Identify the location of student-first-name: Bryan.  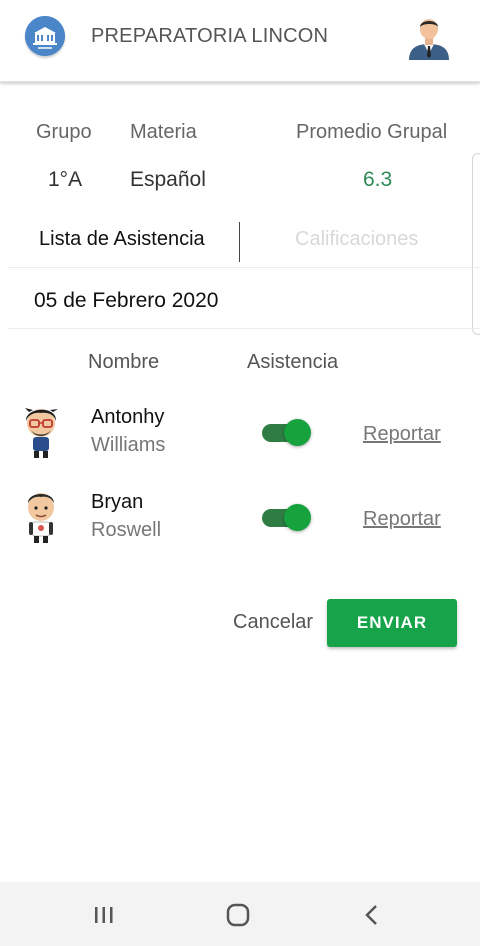
(117, 502).